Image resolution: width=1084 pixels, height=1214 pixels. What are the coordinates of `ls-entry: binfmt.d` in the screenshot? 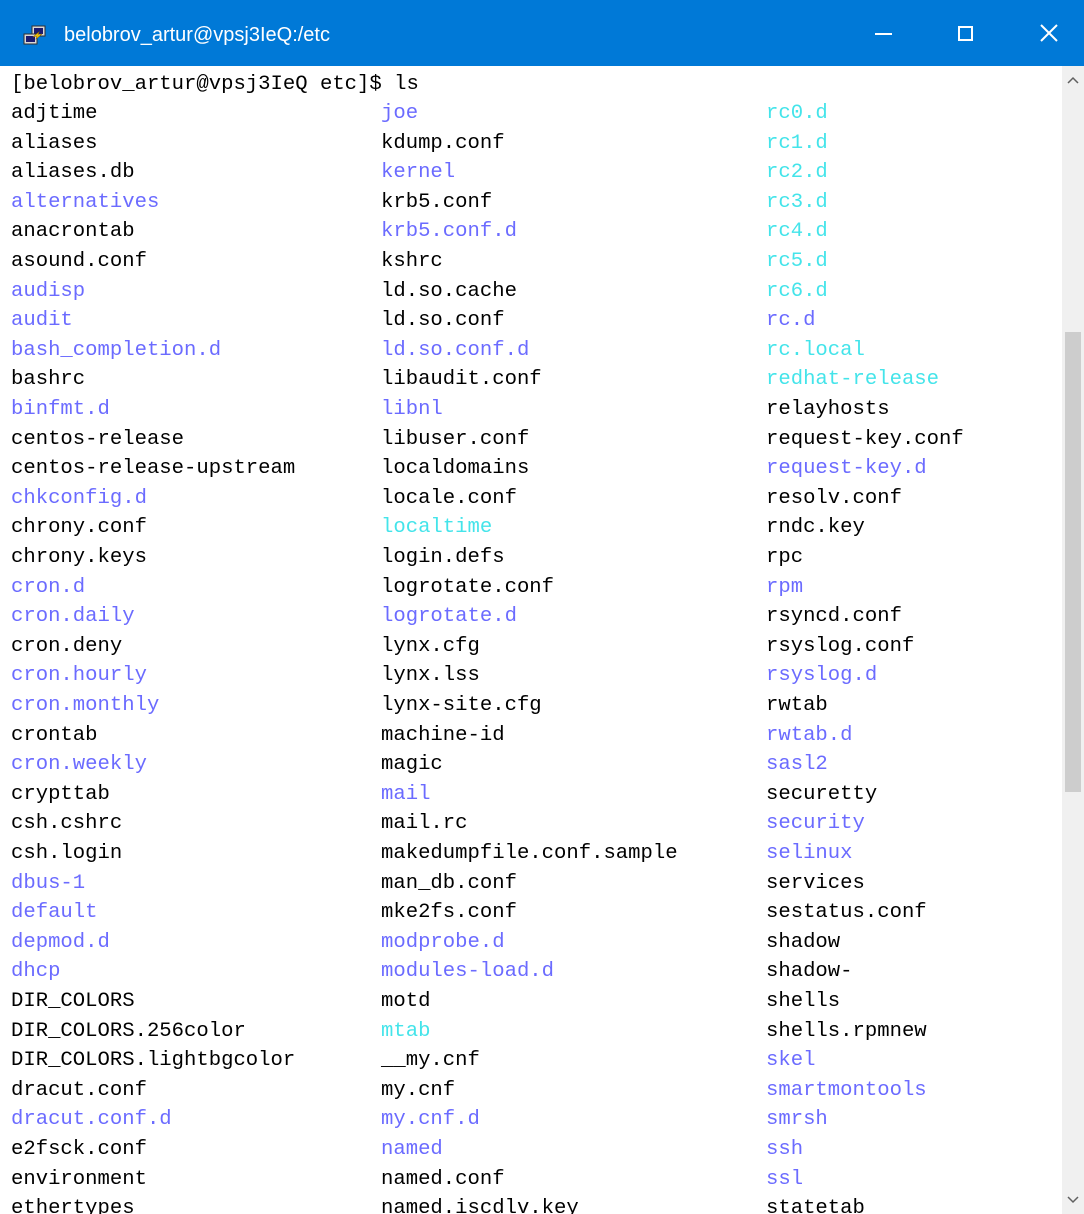 It's located at (60, 409).